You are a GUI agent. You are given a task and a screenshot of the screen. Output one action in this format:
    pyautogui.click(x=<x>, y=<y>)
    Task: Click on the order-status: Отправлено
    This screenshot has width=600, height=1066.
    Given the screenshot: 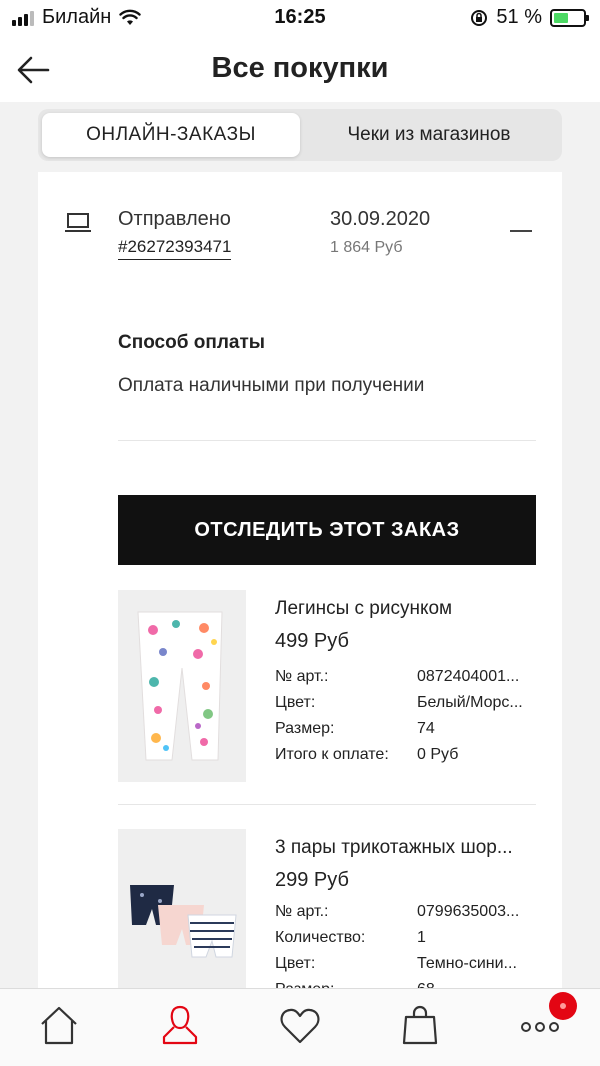 What is the action you would take?
    pyautogui.click(x=174, y=219)
    